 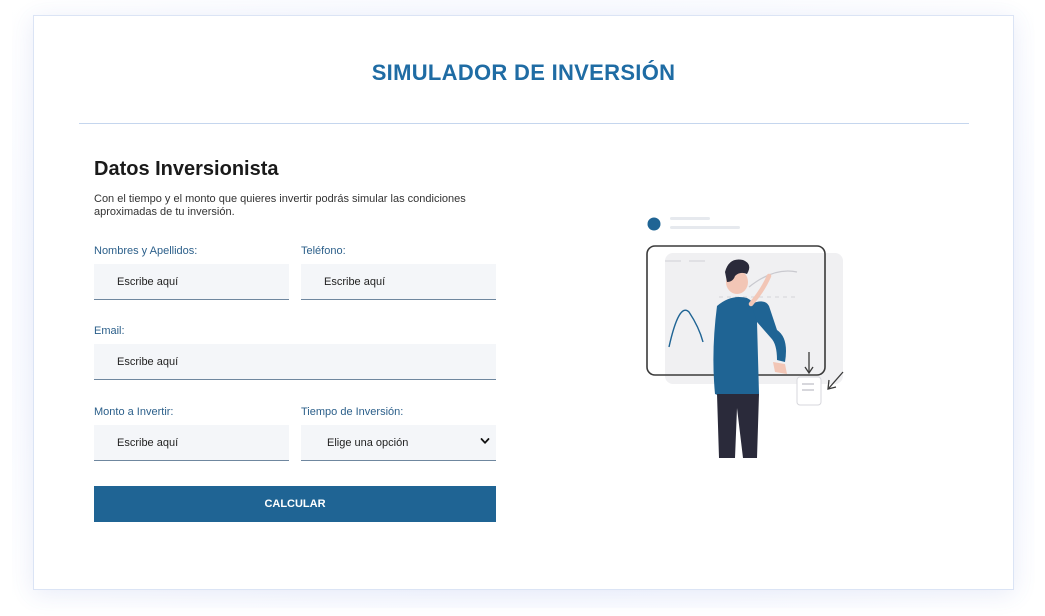 I want to click on term-select: Elige una opción, so click(x=398, y=443).